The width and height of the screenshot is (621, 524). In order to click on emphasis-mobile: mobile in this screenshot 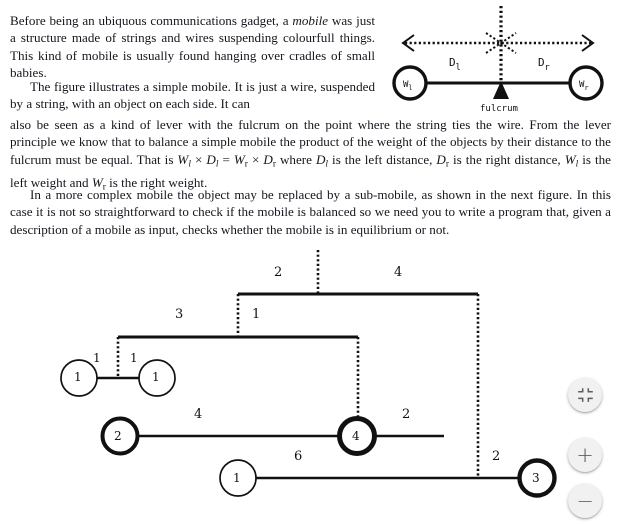, I will do `click(310, 20)`.